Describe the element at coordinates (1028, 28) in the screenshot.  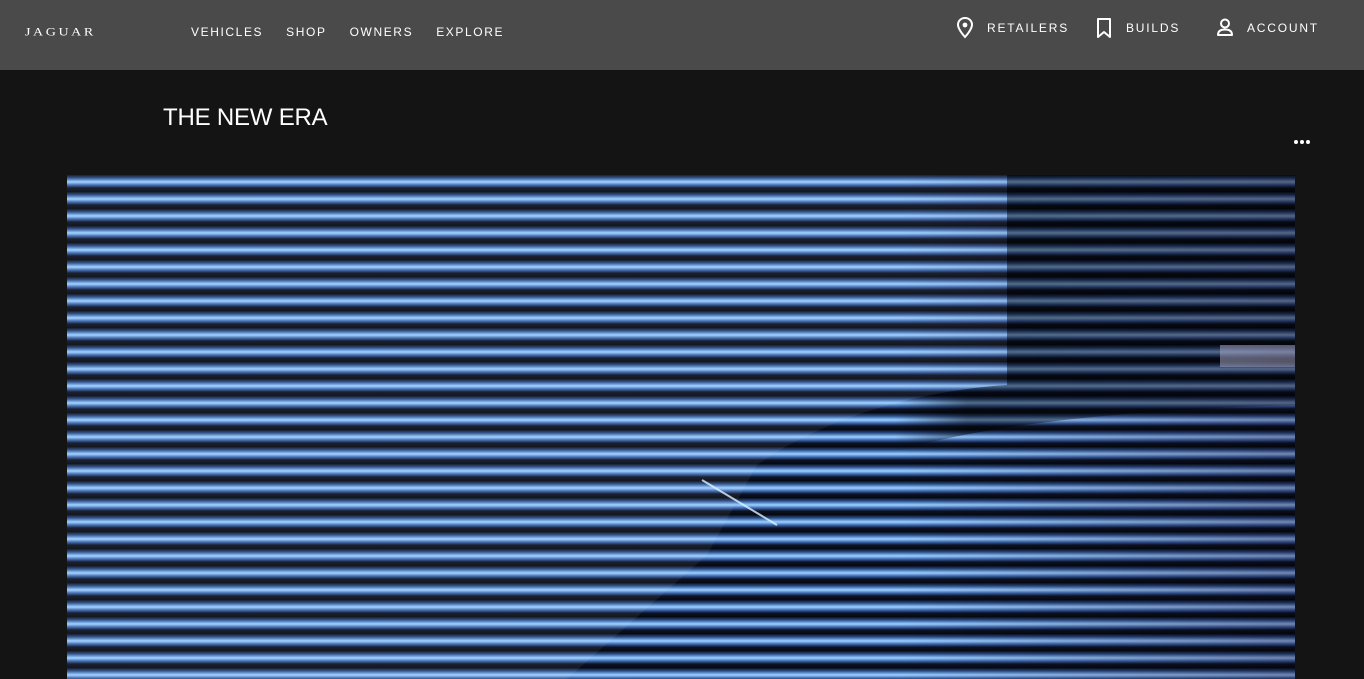
I see `retailers-label: RETAILERS` at that location.